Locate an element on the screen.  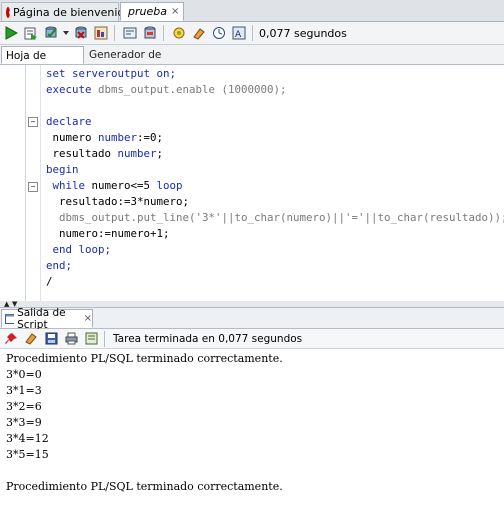
code-token: set serveroutput on; is located at coordinates (111, 73).